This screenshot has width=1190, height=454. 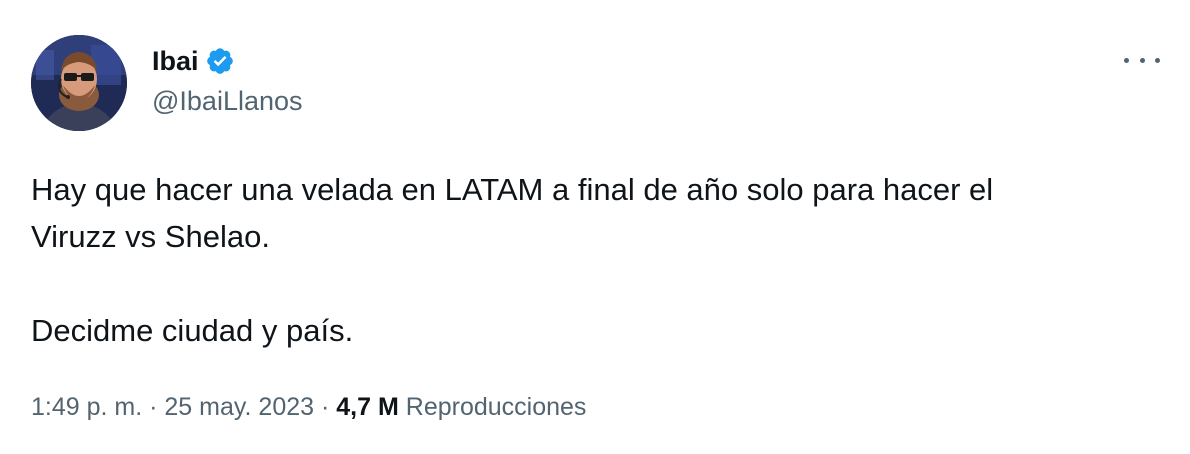 What do you see at coordinates (227, 101) in the screenshot?
I see `author-handle: @IbaiLlanos` at bounding box center [227, 101].